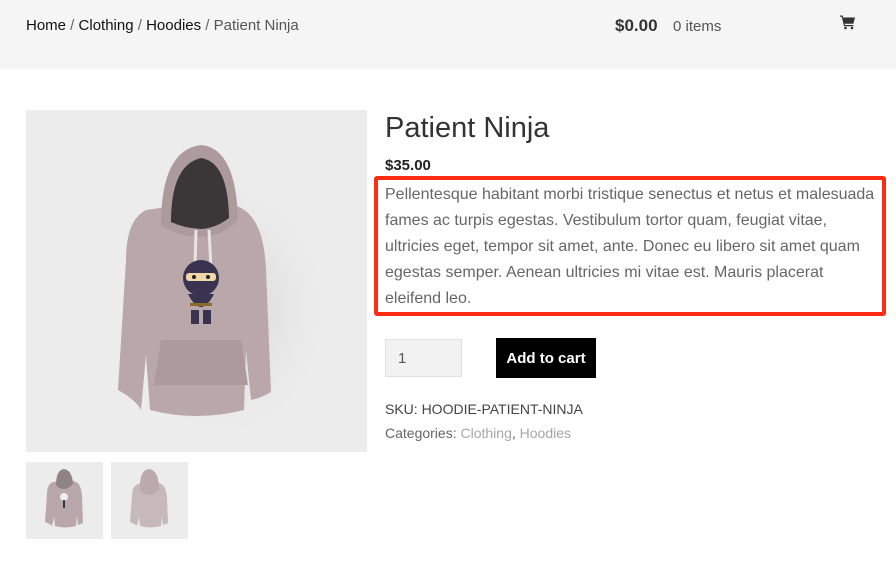 The width and height of the screenshot is (896, 572). I want to click on quantity-input, so click(423, 358).